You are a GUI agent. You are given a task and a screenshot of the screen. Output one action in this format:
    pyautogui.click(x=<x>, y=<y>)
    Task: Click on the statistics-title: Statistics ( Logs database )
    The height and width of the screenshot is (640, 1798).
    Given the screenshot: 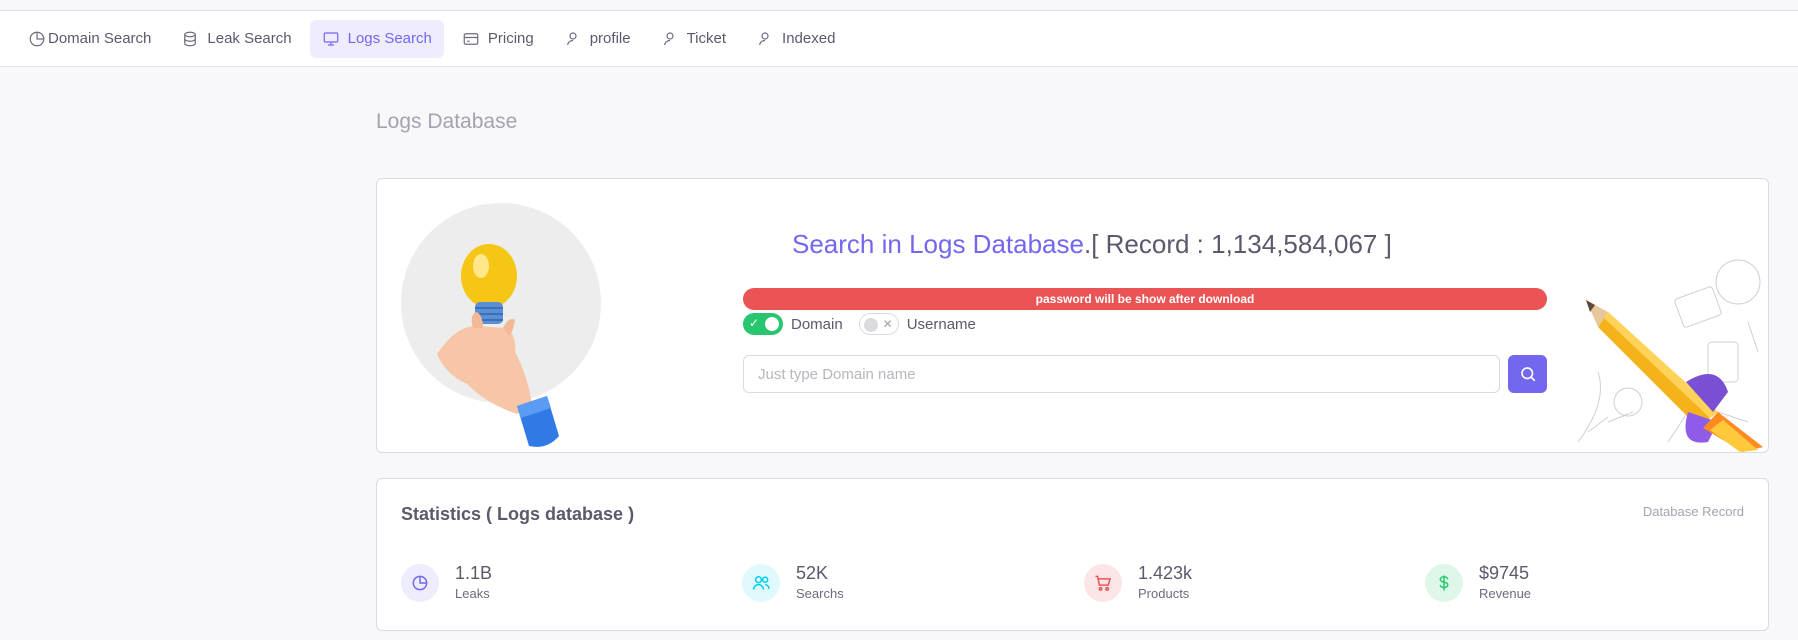 What is the action you would take?
    pyautogui.click(x=518, y=514)
    